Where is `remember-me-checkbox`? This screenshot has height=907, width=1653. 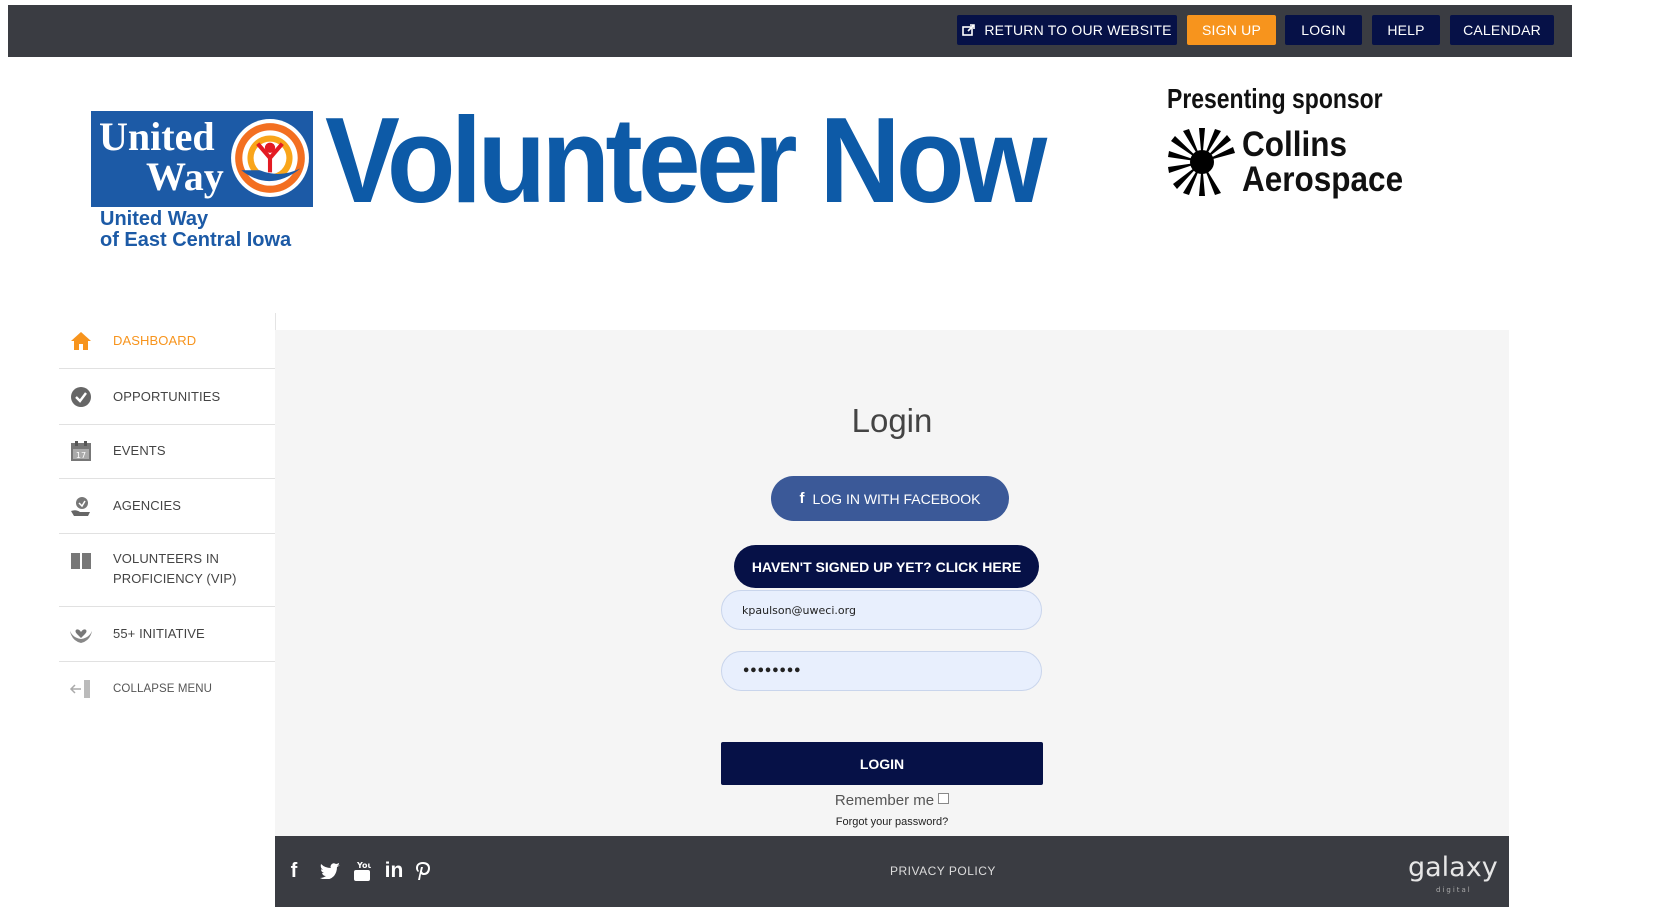
remember-me-checkbox is located at coordinates (944, 798).